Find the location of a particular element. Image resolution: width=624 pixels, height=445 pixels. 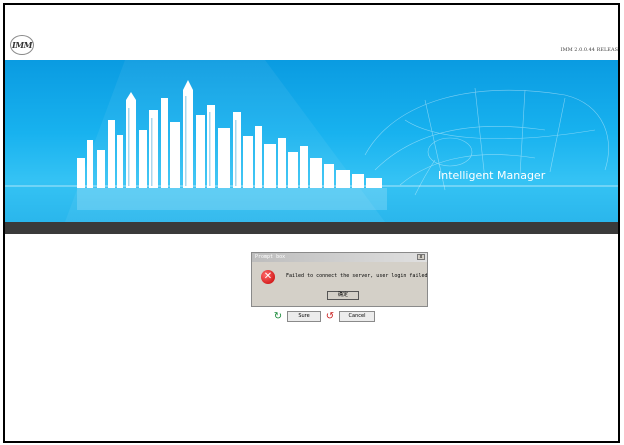

imm-logo: IMM is located at coordinates (22, 45).